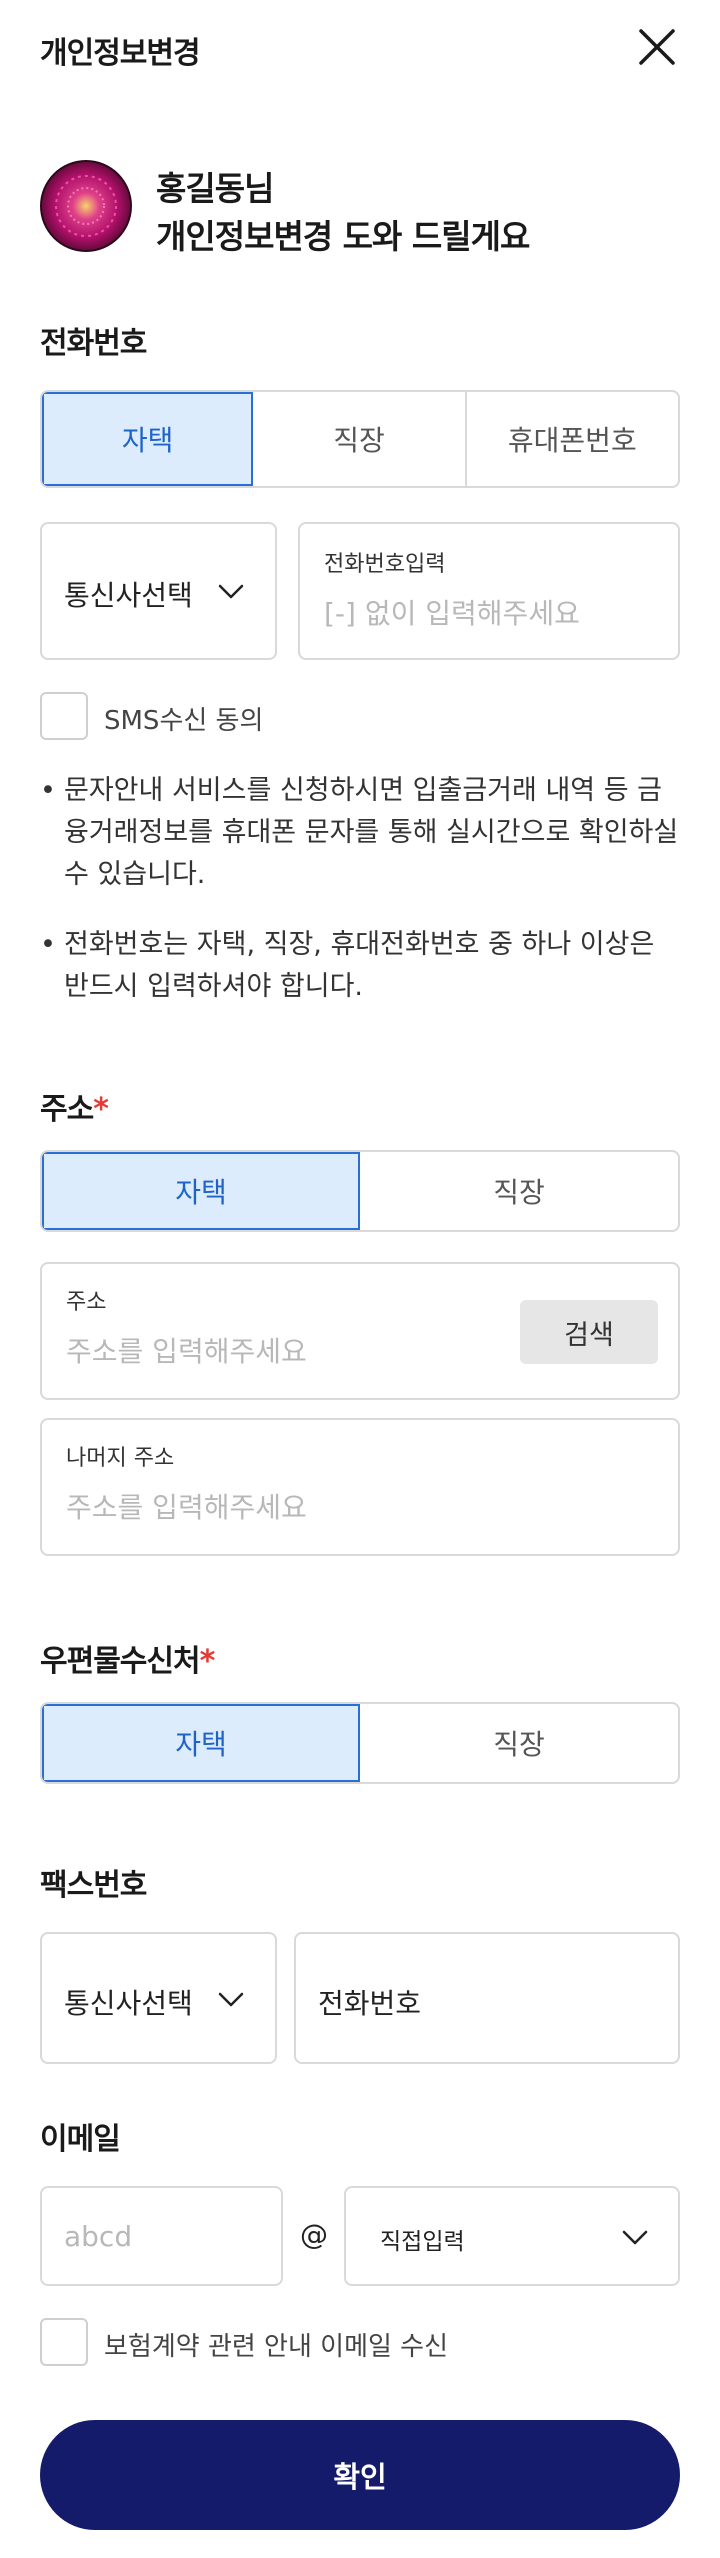 The height and width of the screenshot is (2558, 720). What do you see at coordinates (360, 2475) in the screenshot?
I see `confirm-button: 확인` at bounding box center [360, 2475].